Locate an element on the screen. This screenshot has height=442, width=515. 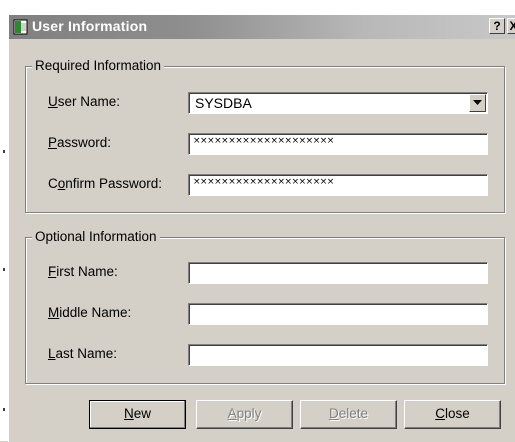
password-field: ×××××××××××××××××××× is located at coordinates (338, 144).